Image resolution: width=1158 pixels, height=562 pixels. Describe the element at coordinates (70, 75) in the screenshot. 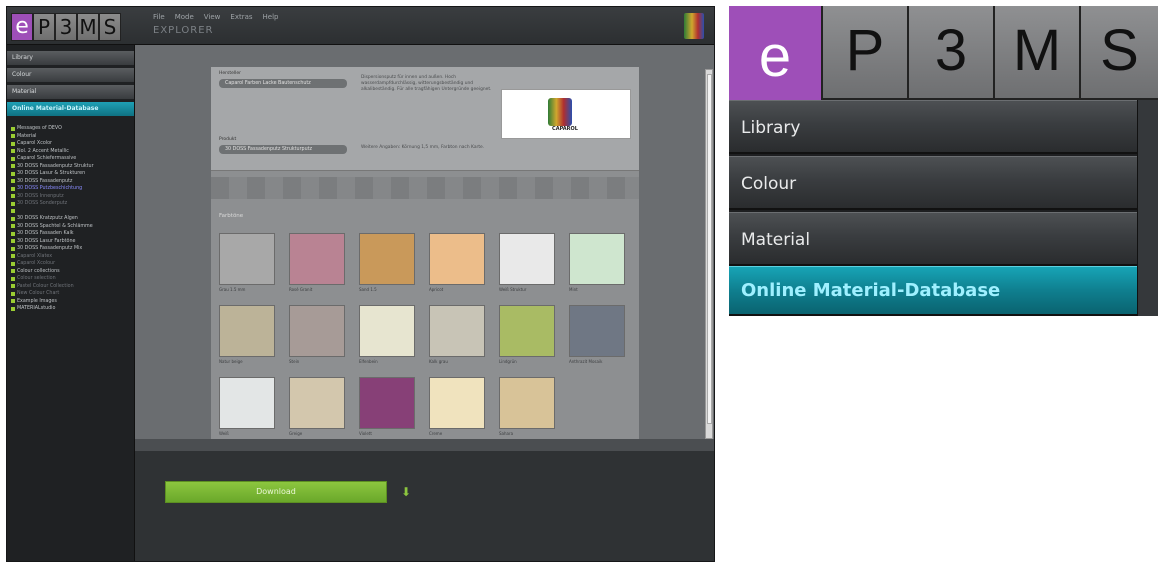

I see `sidebar-item-colour: Colour` at that location.